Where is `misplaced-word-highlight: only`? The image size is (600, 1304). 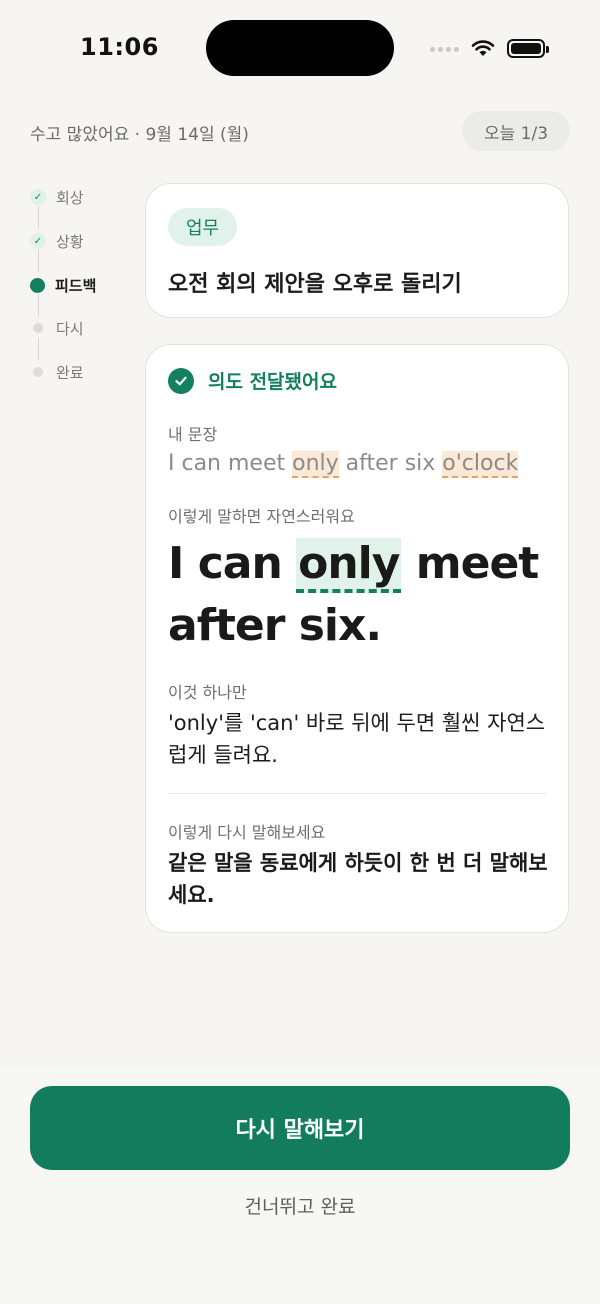 misplaced-word-highlight: only is located at coordinates (315, 464).